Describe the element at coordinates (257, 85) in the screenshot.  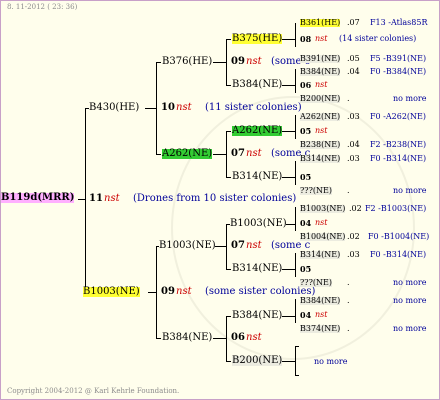
I see `g08-queen-2: B384(NE)` at that location.